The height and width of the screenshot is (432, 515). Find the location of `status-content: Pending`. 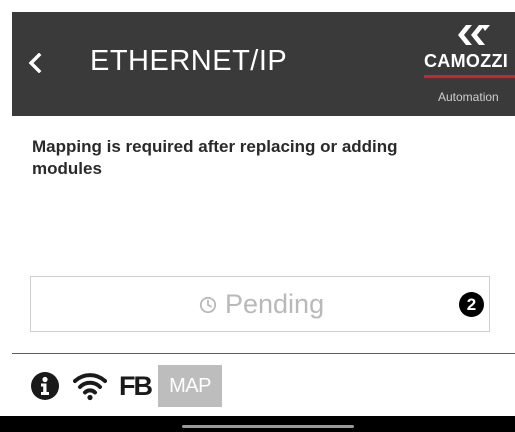

status-content: Pending is located at coordinates (261, 304).